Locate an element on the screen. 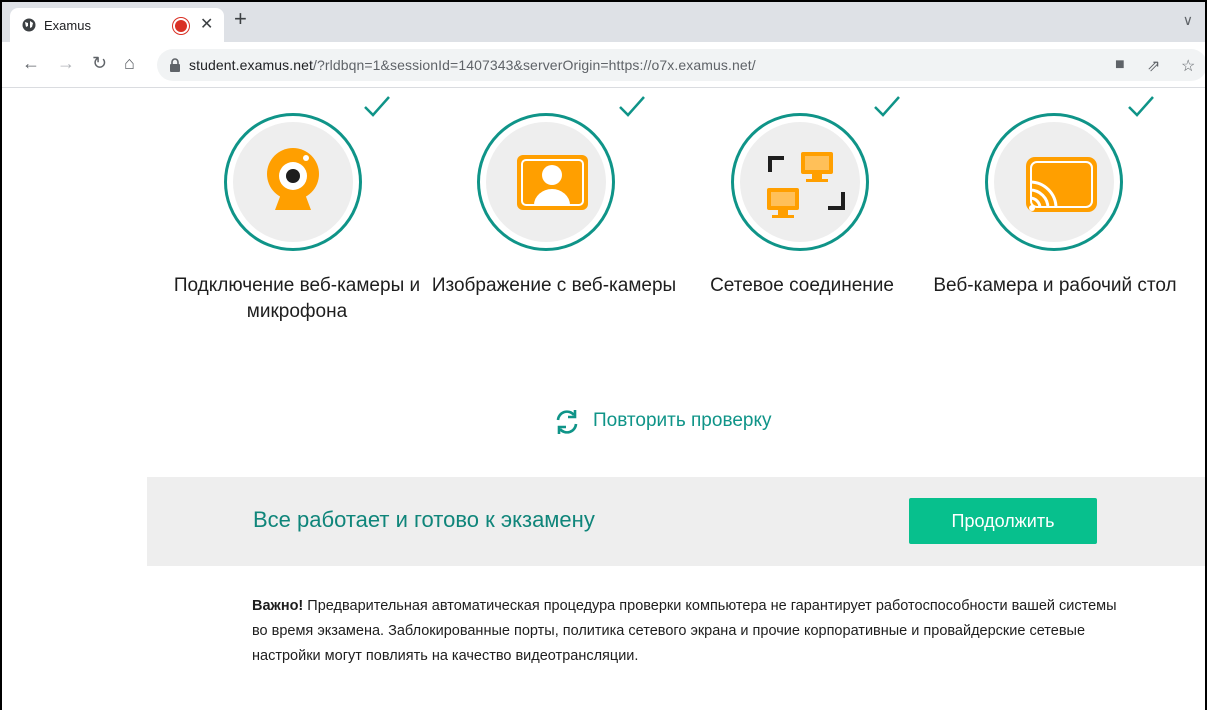 The image size is (1207, 710). webcam-icon is located at coordinates (293, 179).